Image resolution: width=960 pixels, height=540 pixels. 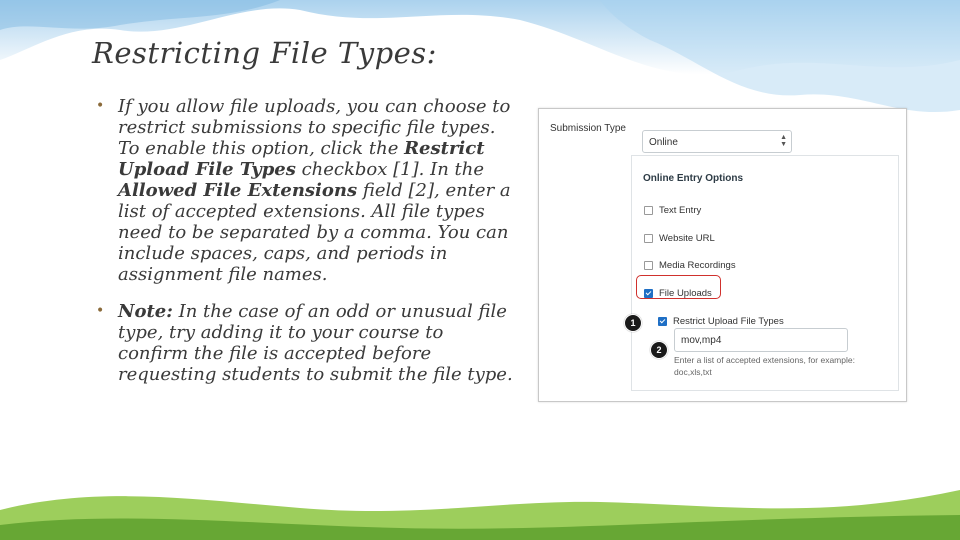 What do you see at coordinates (588, 128) in the screenshot?
I see `submission-type-label: Submission Type` at bounding box center [588, 128].